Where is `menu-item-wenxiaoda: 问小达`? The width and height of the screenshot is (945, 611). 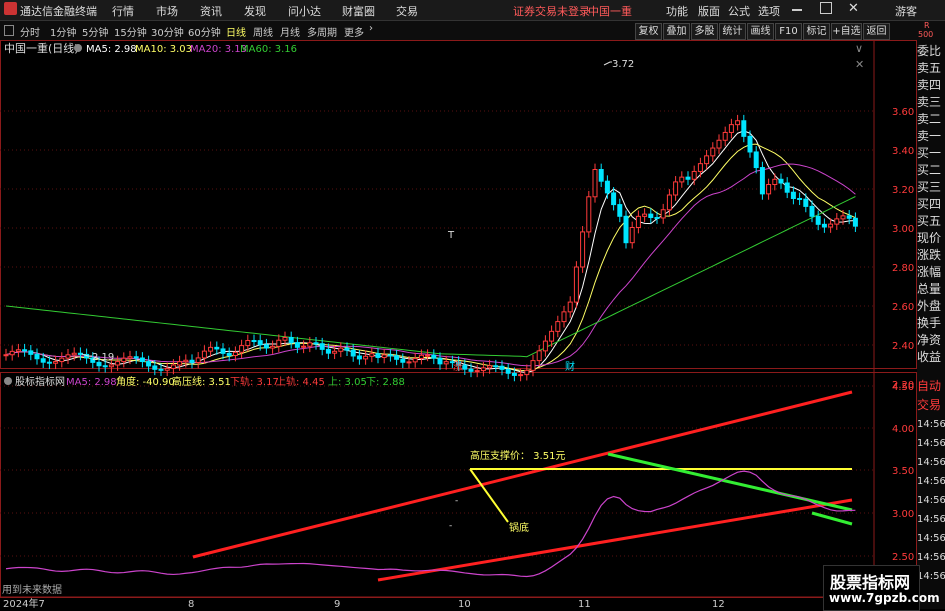 menu-item-wenxiaoda: 问小达 is located at coordinates (304, 11).